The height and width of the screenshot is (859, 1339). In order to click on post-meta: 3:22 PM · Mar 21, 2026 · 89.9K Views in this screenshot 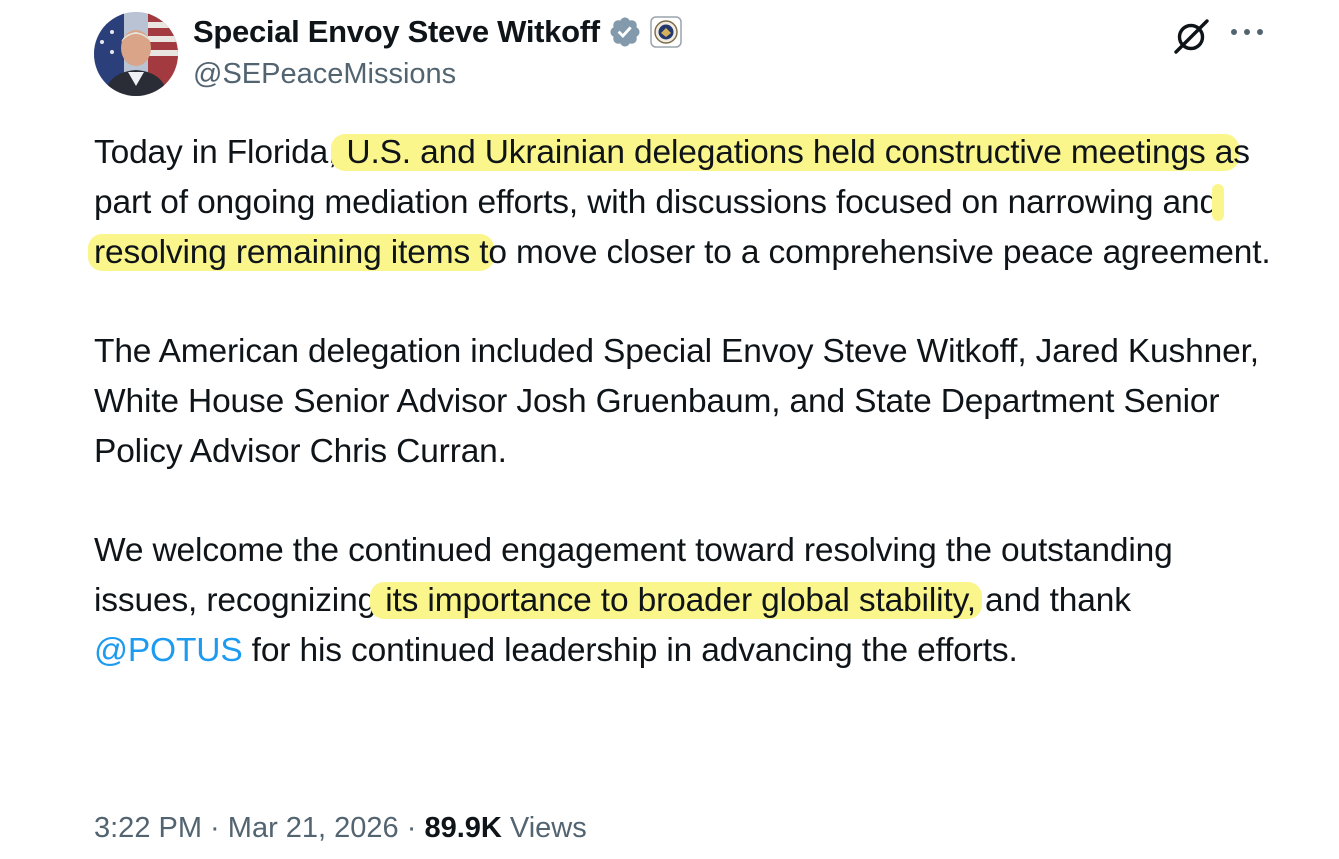, I will do `click(340, 828)`.